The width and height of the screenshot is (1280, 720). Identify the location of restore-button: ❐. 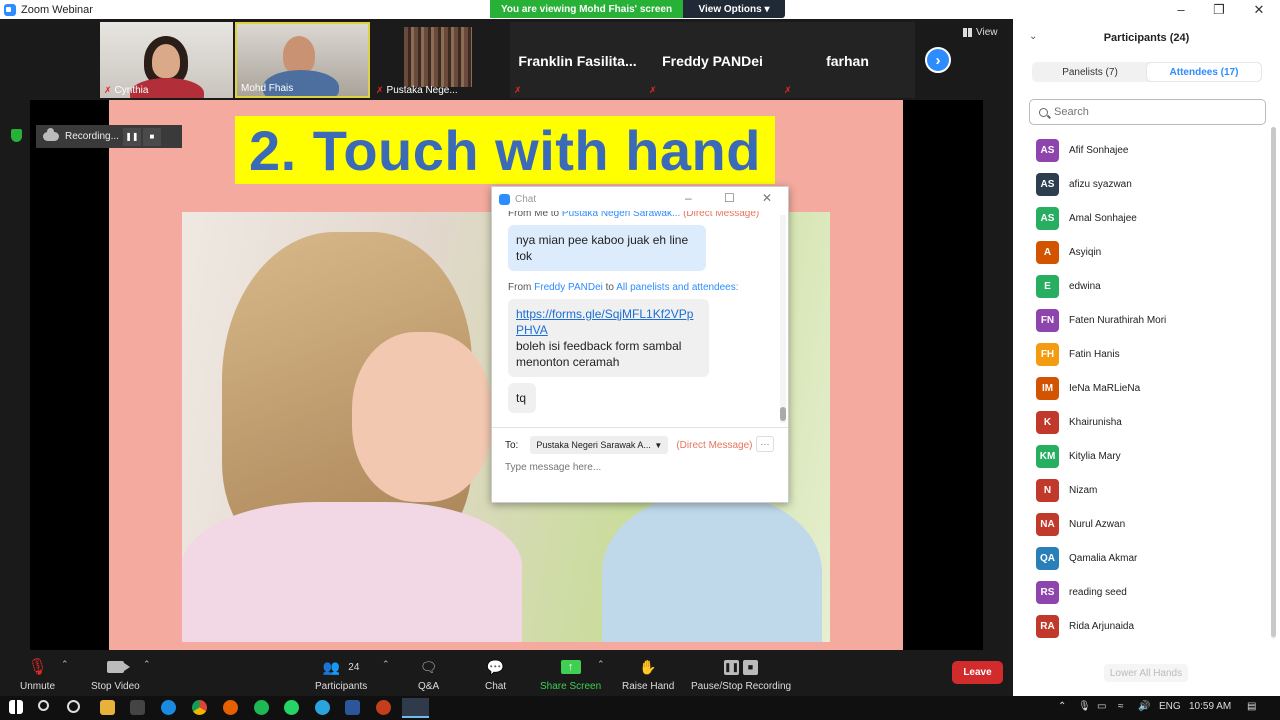
(1219, 9).